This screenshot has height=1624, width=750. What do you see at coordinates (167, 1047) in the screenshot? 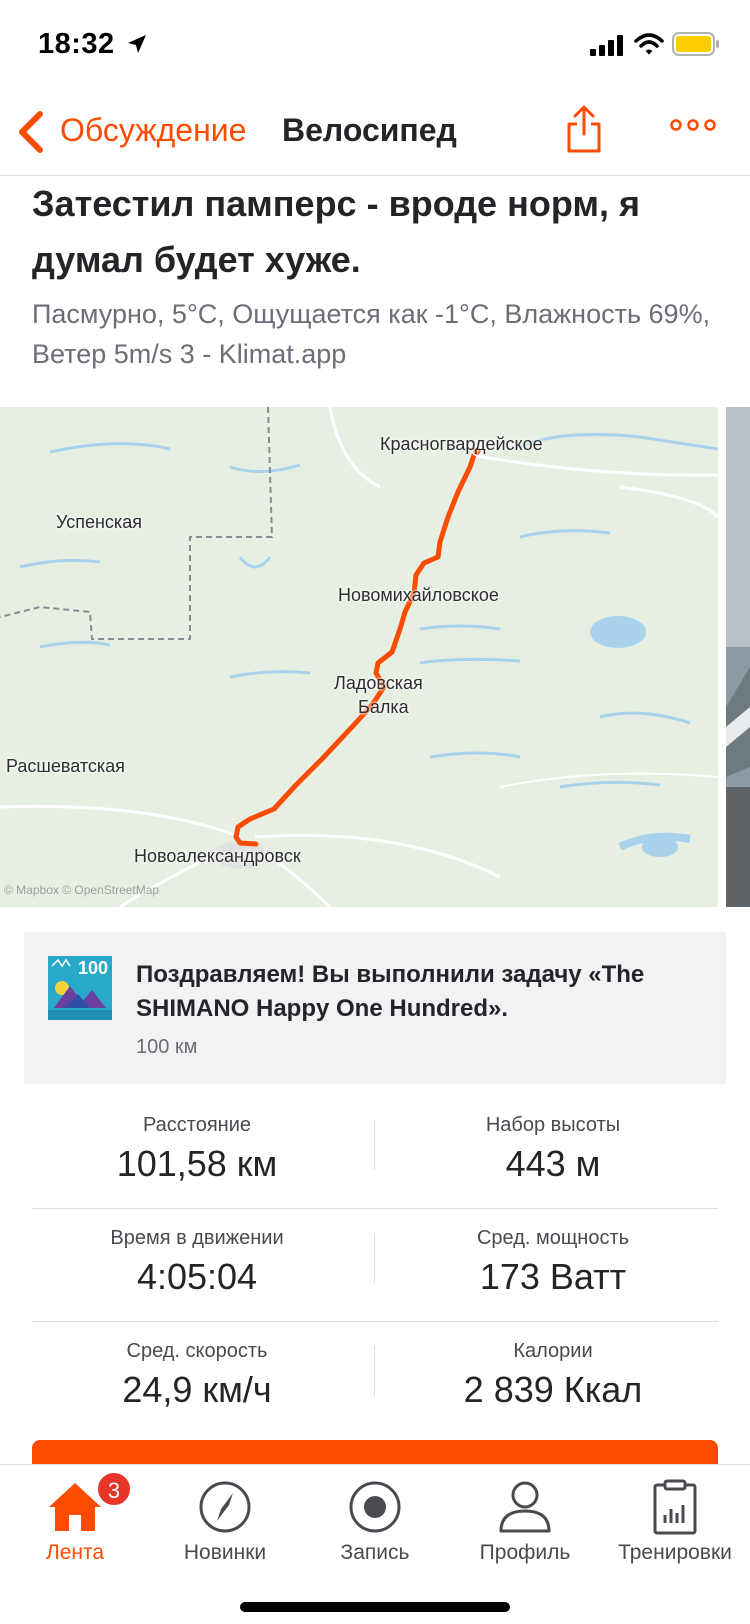
I see `achievement-distance: 100 км` at bounding box center [167, 1047].